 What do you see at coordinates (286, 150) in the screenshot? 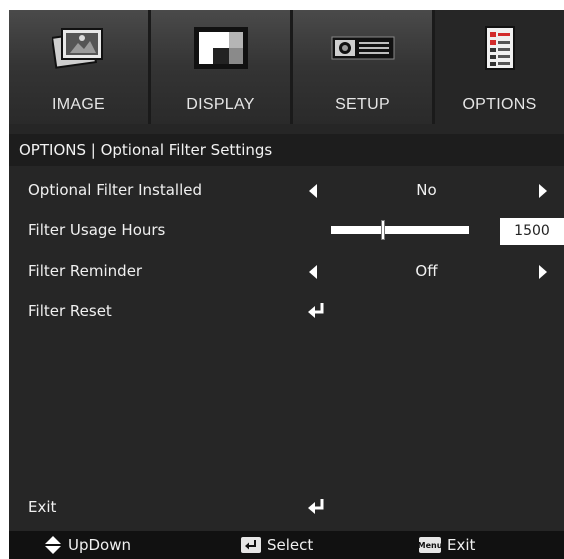
I see `breadcrumb: OPTIONS | Optional Filter Settings` at bounding box center [286, 150].